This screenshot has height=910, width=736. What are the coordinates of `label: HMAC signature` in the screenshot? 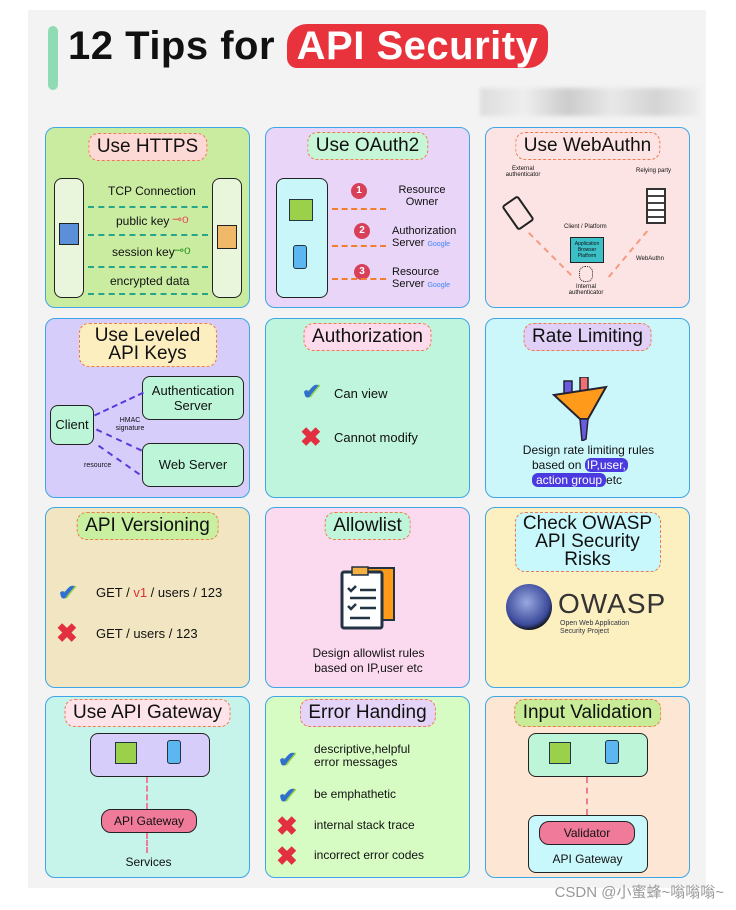 It's located at (130, 424).